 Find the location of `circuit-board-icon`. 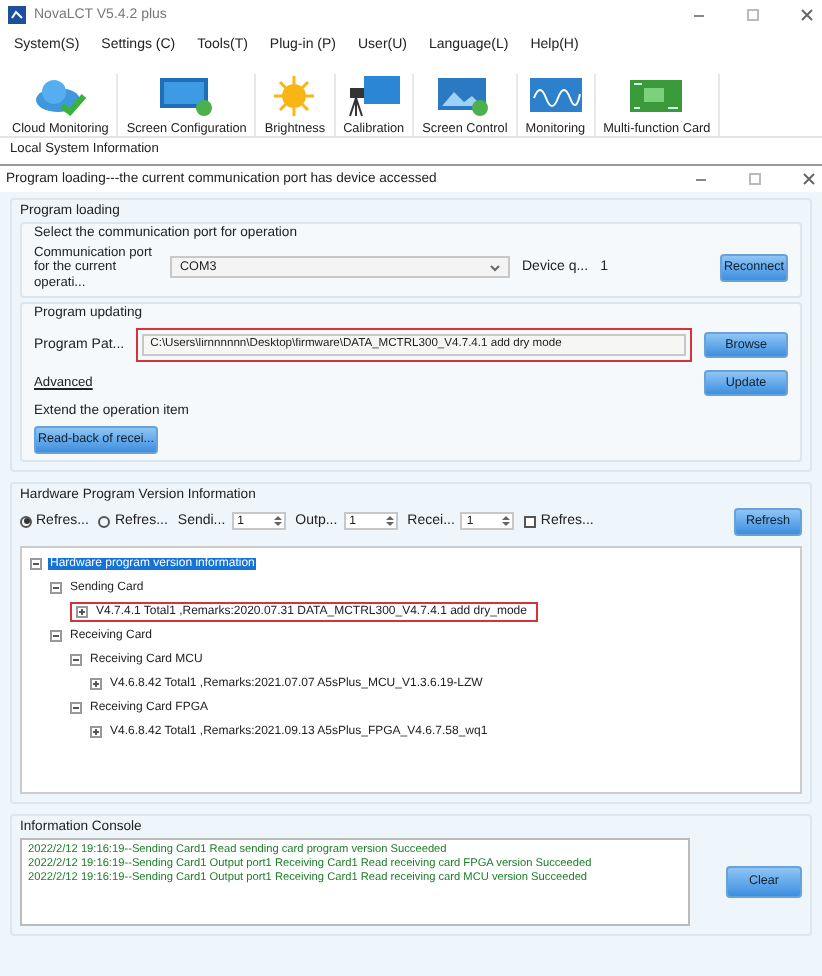

circuit-board-icon is located at coordinates (656, 96).